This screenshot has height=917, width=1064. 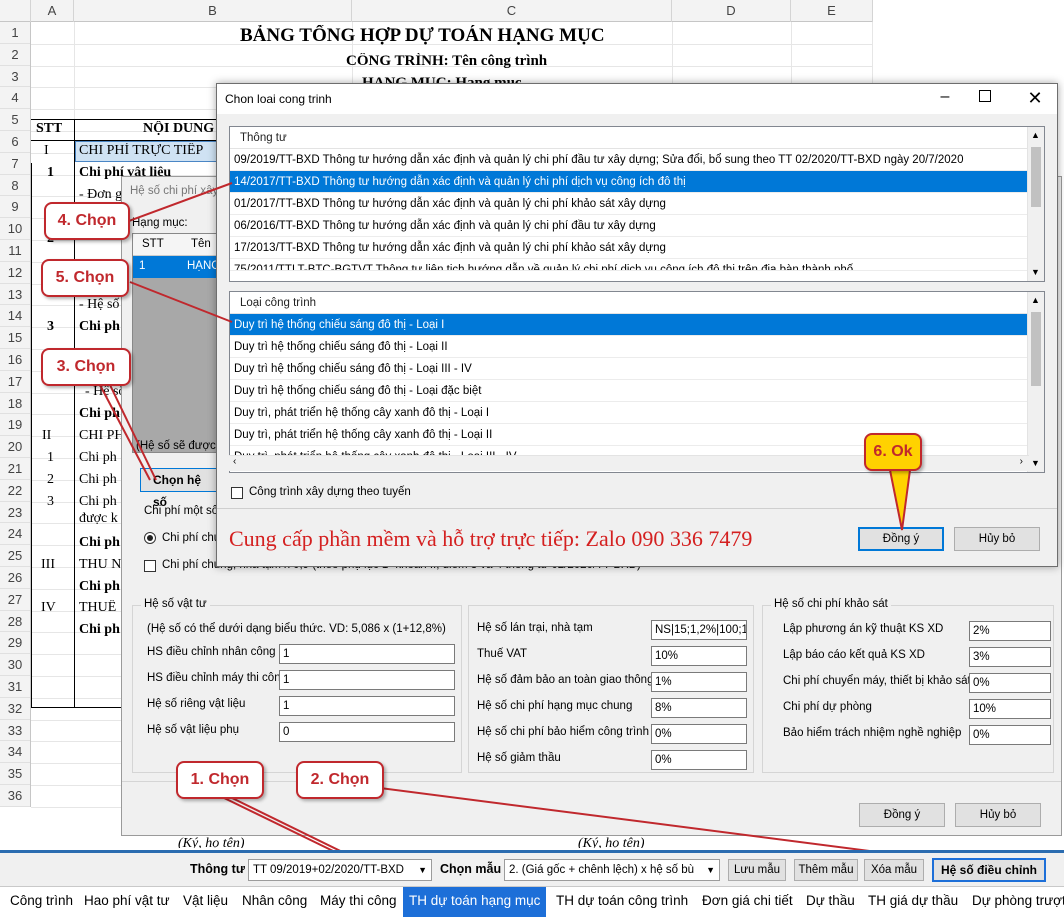 I want to click on chon-mau-label: Chọn mẫu, so click(x=471, y=869).